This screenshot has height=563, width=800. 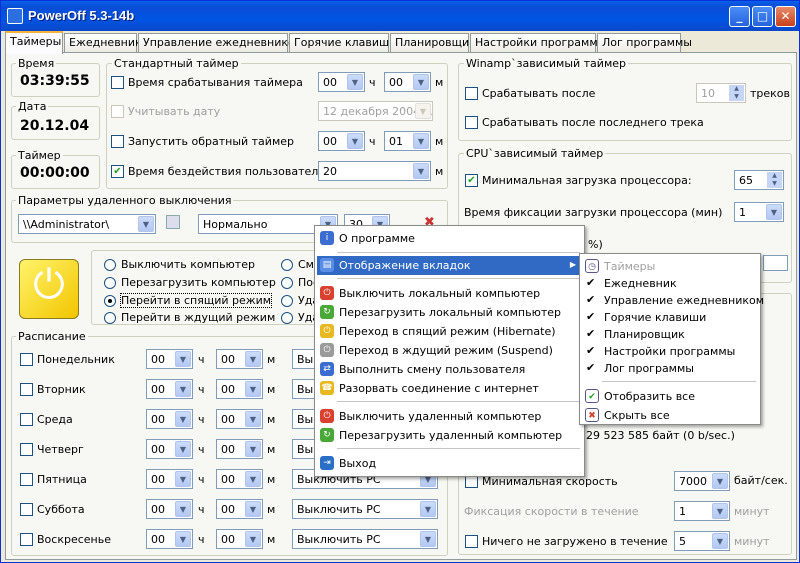 What do you see at coordinates (339, 539) in the screenshot?
I see `day-action-value: Выключить PC` at bounding box center [339, 539].